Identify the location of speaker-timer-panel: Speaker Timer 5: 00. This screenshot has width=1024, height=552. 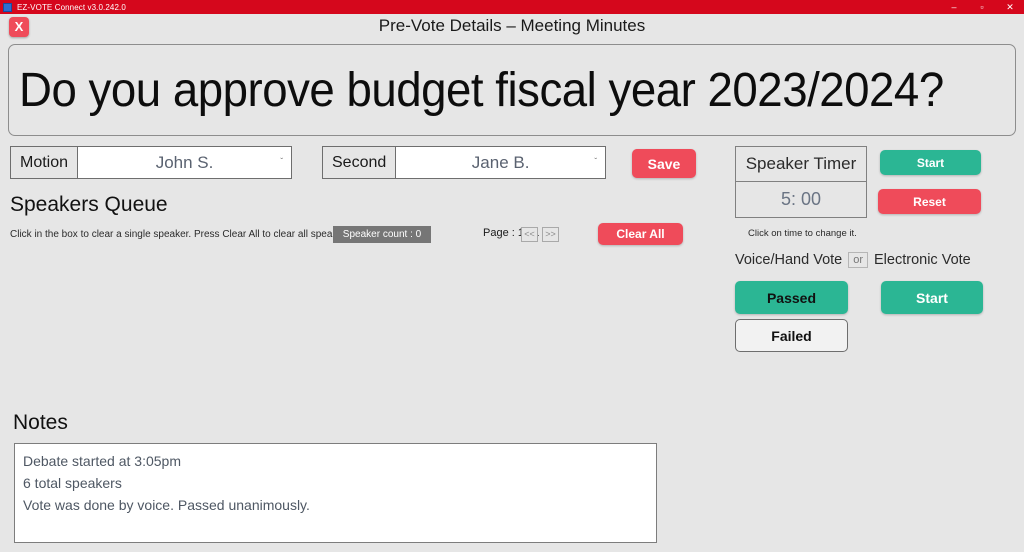
(801, 182).